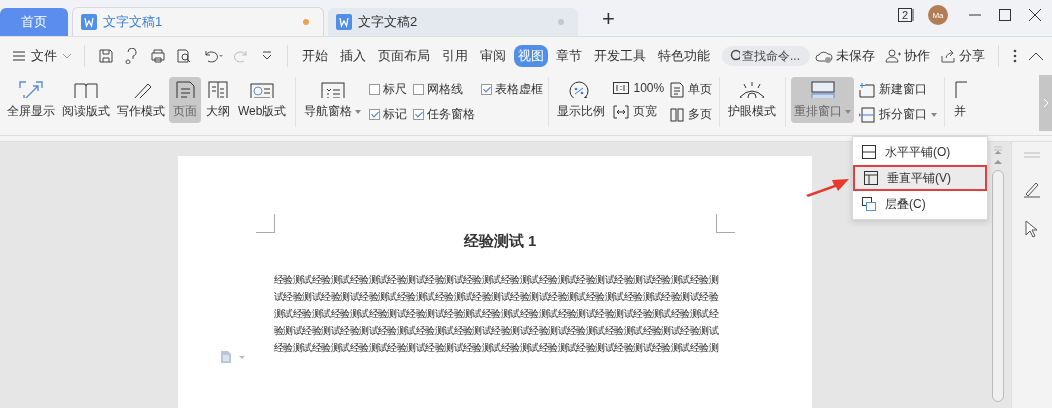 Image resolution: width=1052 pixels, height=408 pixels. Describe the element at coordinates (353, 56) in the screenshot. I see `ribbon-tab: 插入` at that location.